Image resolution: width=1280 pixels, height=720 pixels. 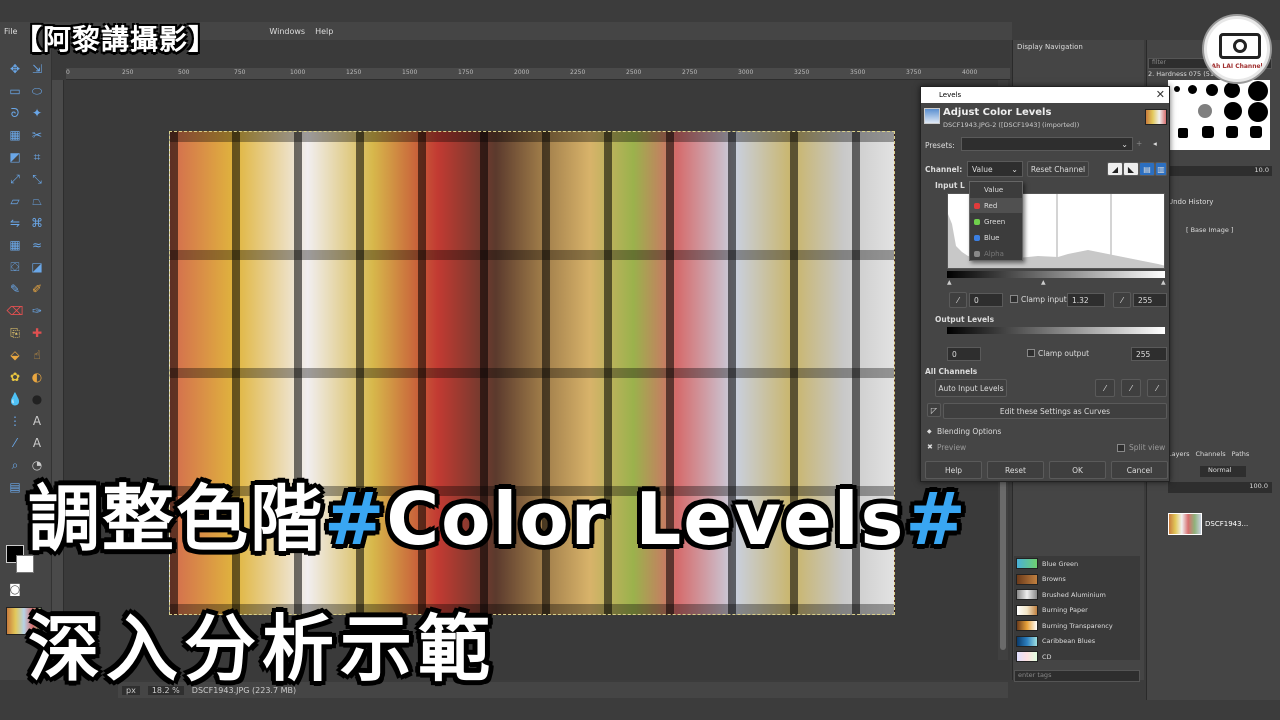 What do you see at coordinates (1211, 454) in the screenshot?
I see `tab-channels: Channels` at bounding box center [1211, 454].